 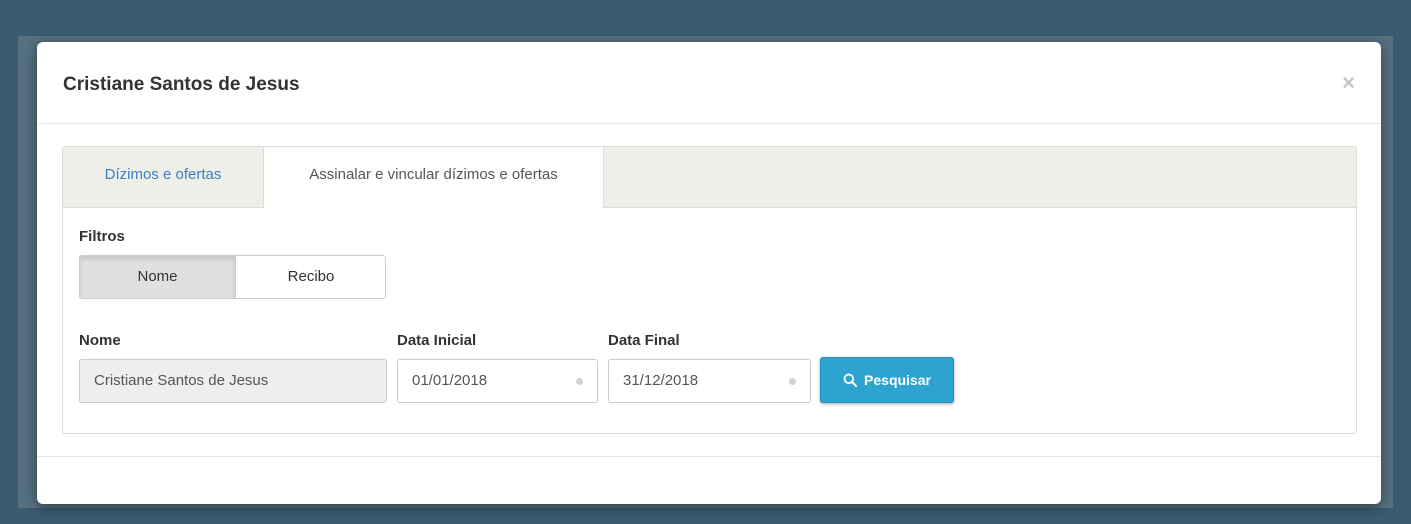 I want to click on data-inicial-input: 01/01/2018, so click(x=497, y=381).